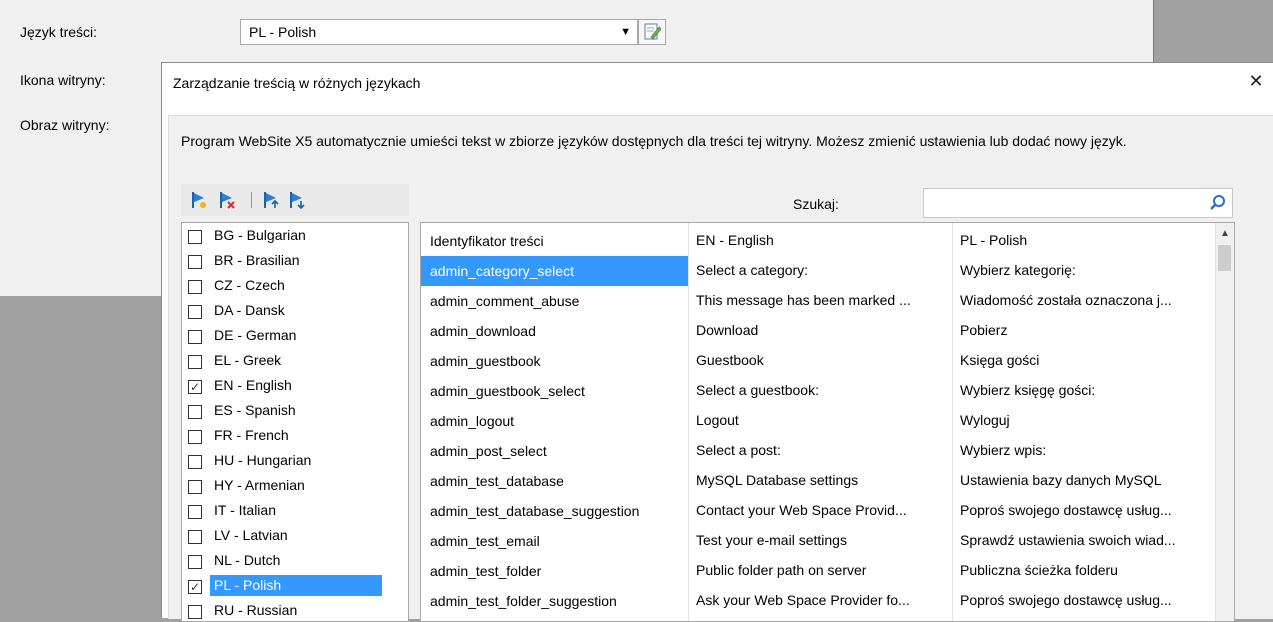 The width and height of the screenshot is (1273, 622). What do you see at coordinates (1003, 450) in the screenshot?
I see `table-cell: Wybierz wpis:` at bounding box center [1003, 450].